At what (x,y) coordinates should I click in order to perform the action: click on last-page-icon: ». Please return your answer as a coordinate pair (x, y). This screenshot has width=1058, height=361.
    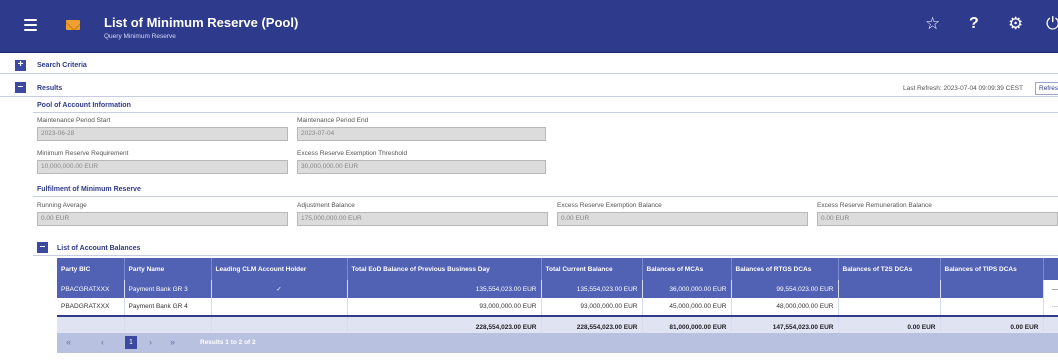
    Looking at the image, I should click on (172, 342).